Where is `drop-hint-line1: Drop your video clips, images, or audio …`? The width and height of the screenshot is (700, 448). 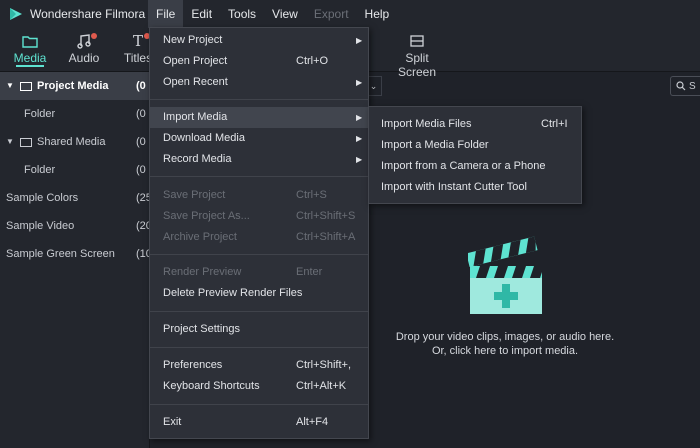
drop-hint-line1: Drop your video clips, images, or audio … is located at coordinates (505, 337).